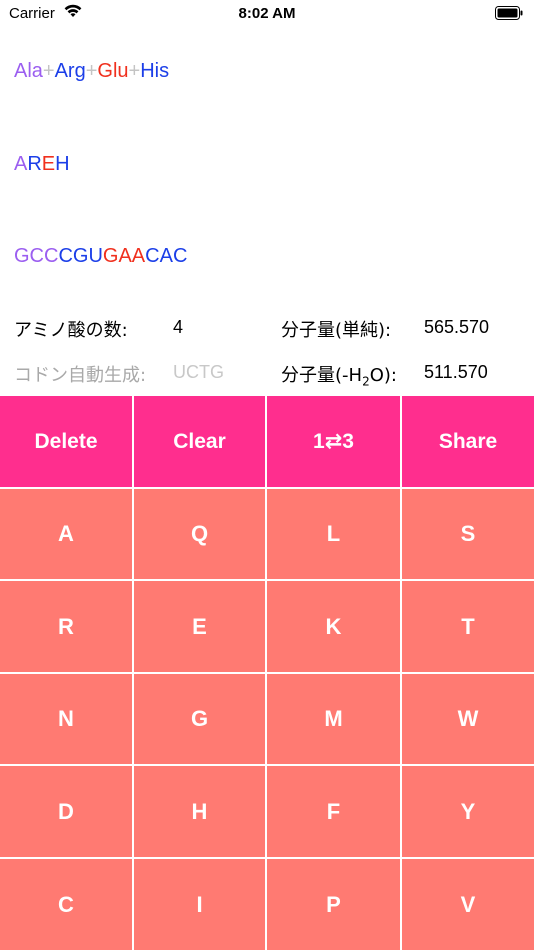 The height and width of the screenshot is (950, 534). What do you see at coordinates (336, 330) in the screenshot?
I see `mw-simple-label: 分子量(単純):` at bounding box center [336, 330].